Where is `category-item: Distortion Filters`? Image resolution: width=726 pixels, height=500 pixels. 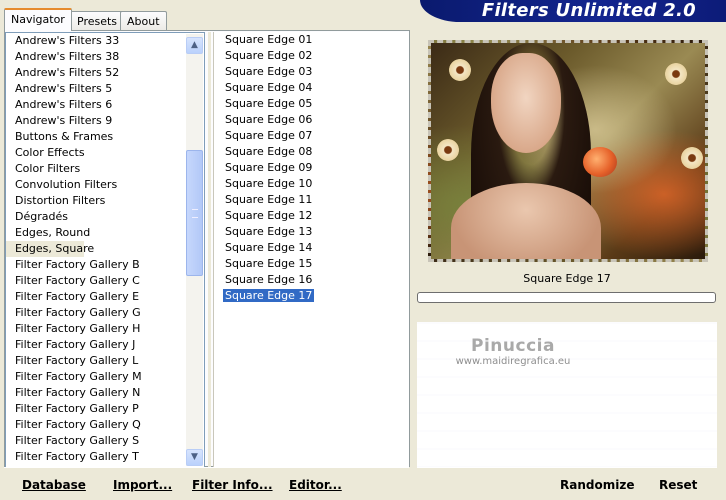
category-item: Distortion Filters is located at coordinates (105, 201).